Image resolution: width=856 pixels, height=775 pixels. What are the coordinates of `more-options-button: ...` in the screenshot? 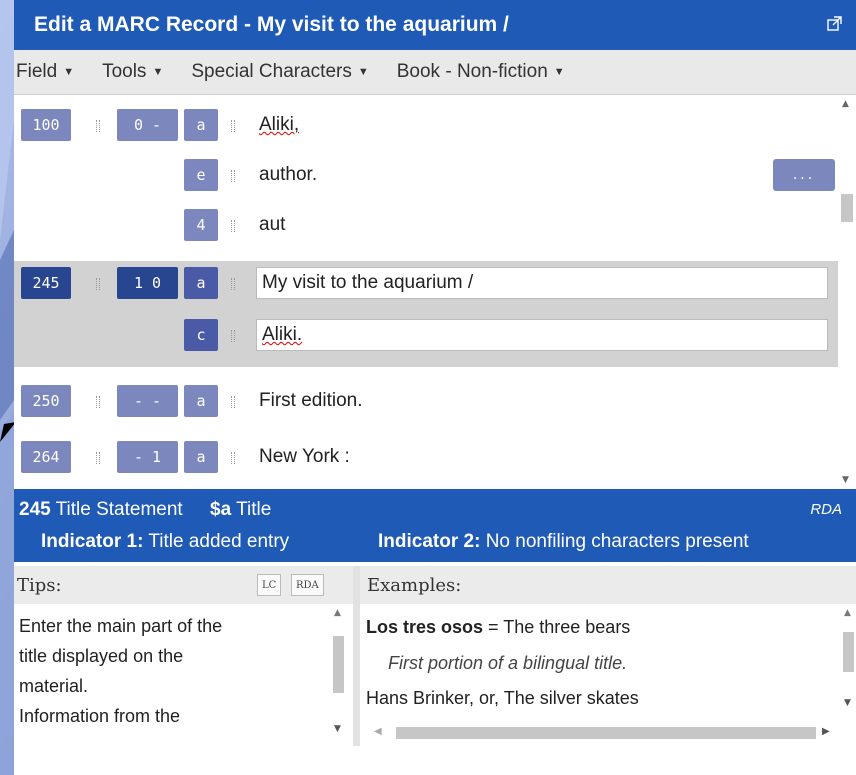 It's located at (804, 175).